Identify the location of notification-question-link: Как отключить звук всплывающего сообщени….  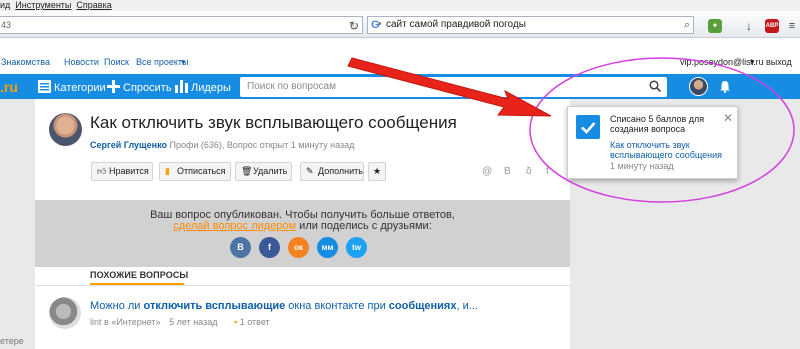
(670, 150).